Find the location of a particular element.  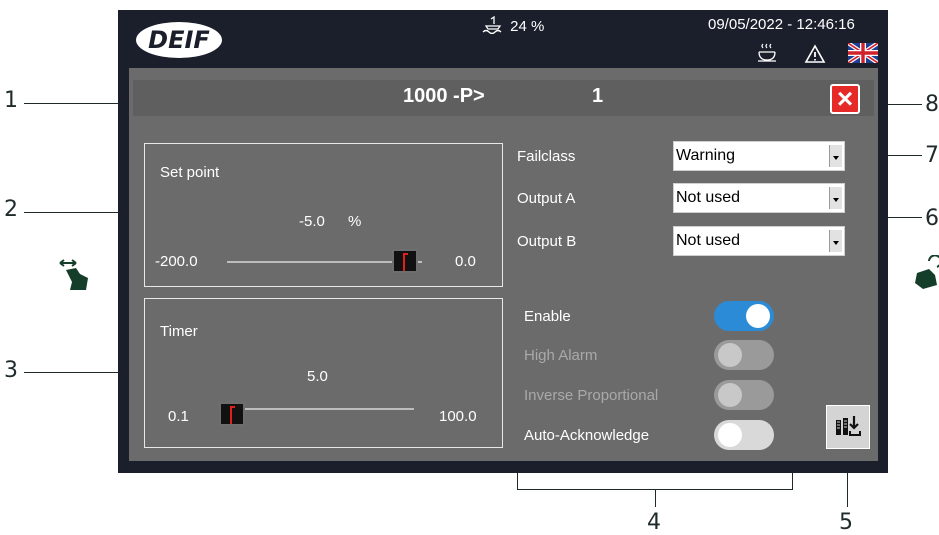

download-icon is located at coordinates (848, 426).